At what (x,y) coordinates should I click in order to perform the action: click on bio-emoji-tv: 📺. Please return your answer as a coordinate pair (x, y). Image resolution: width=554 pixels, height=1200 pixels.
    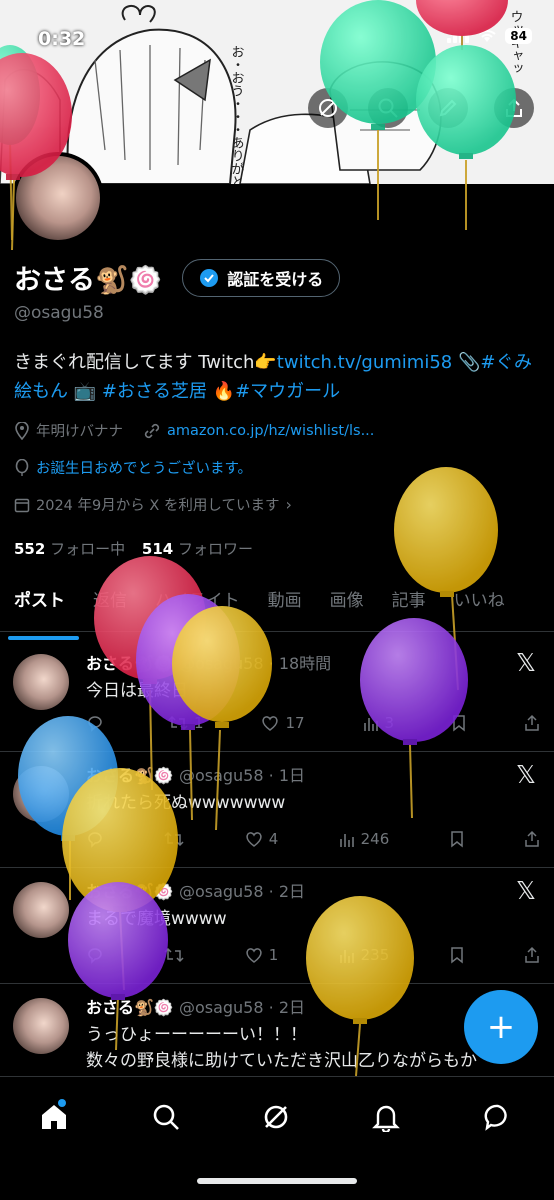
    Looking at the image, I should click on (85, 391).